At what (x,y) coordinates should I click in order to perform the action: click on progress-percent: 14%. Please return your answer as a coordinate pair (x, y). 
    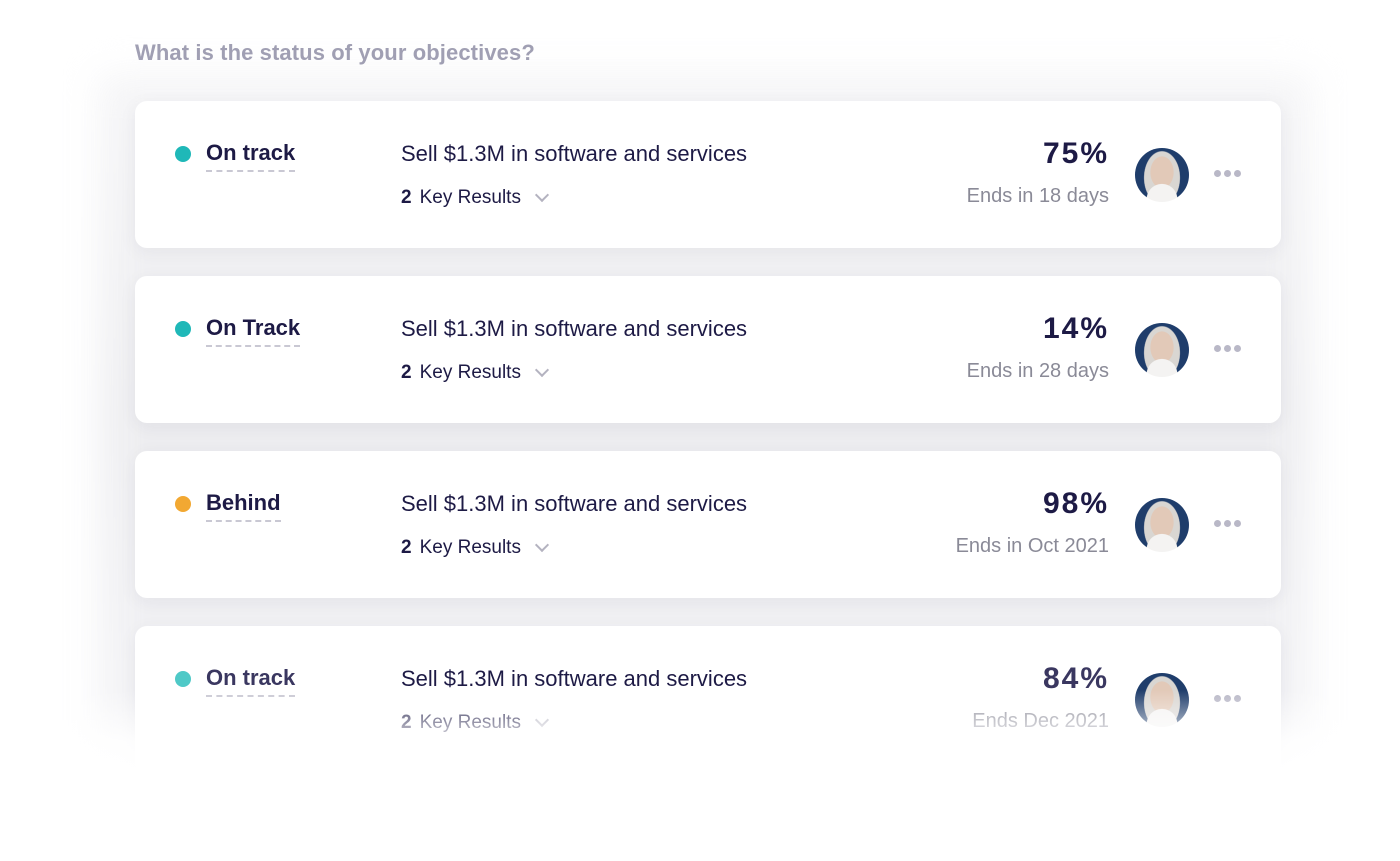
    Looking at the image, I should click on (1075, 328).